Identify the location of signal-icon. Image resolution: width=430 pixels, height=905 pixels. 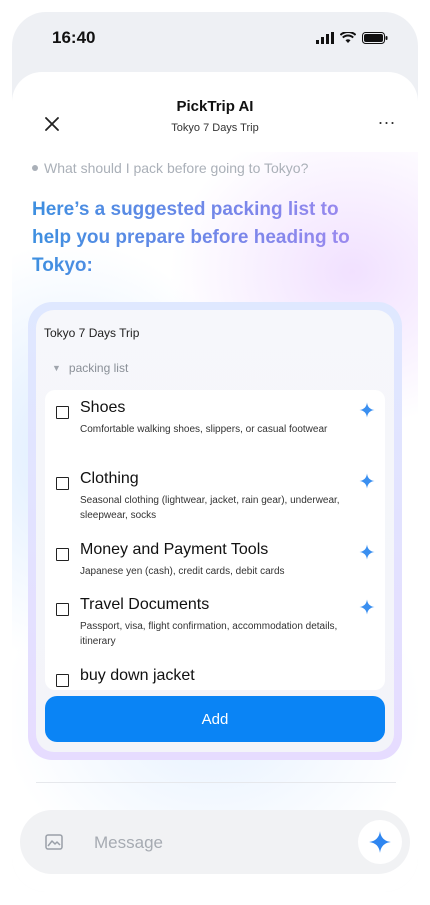
(325, 38).